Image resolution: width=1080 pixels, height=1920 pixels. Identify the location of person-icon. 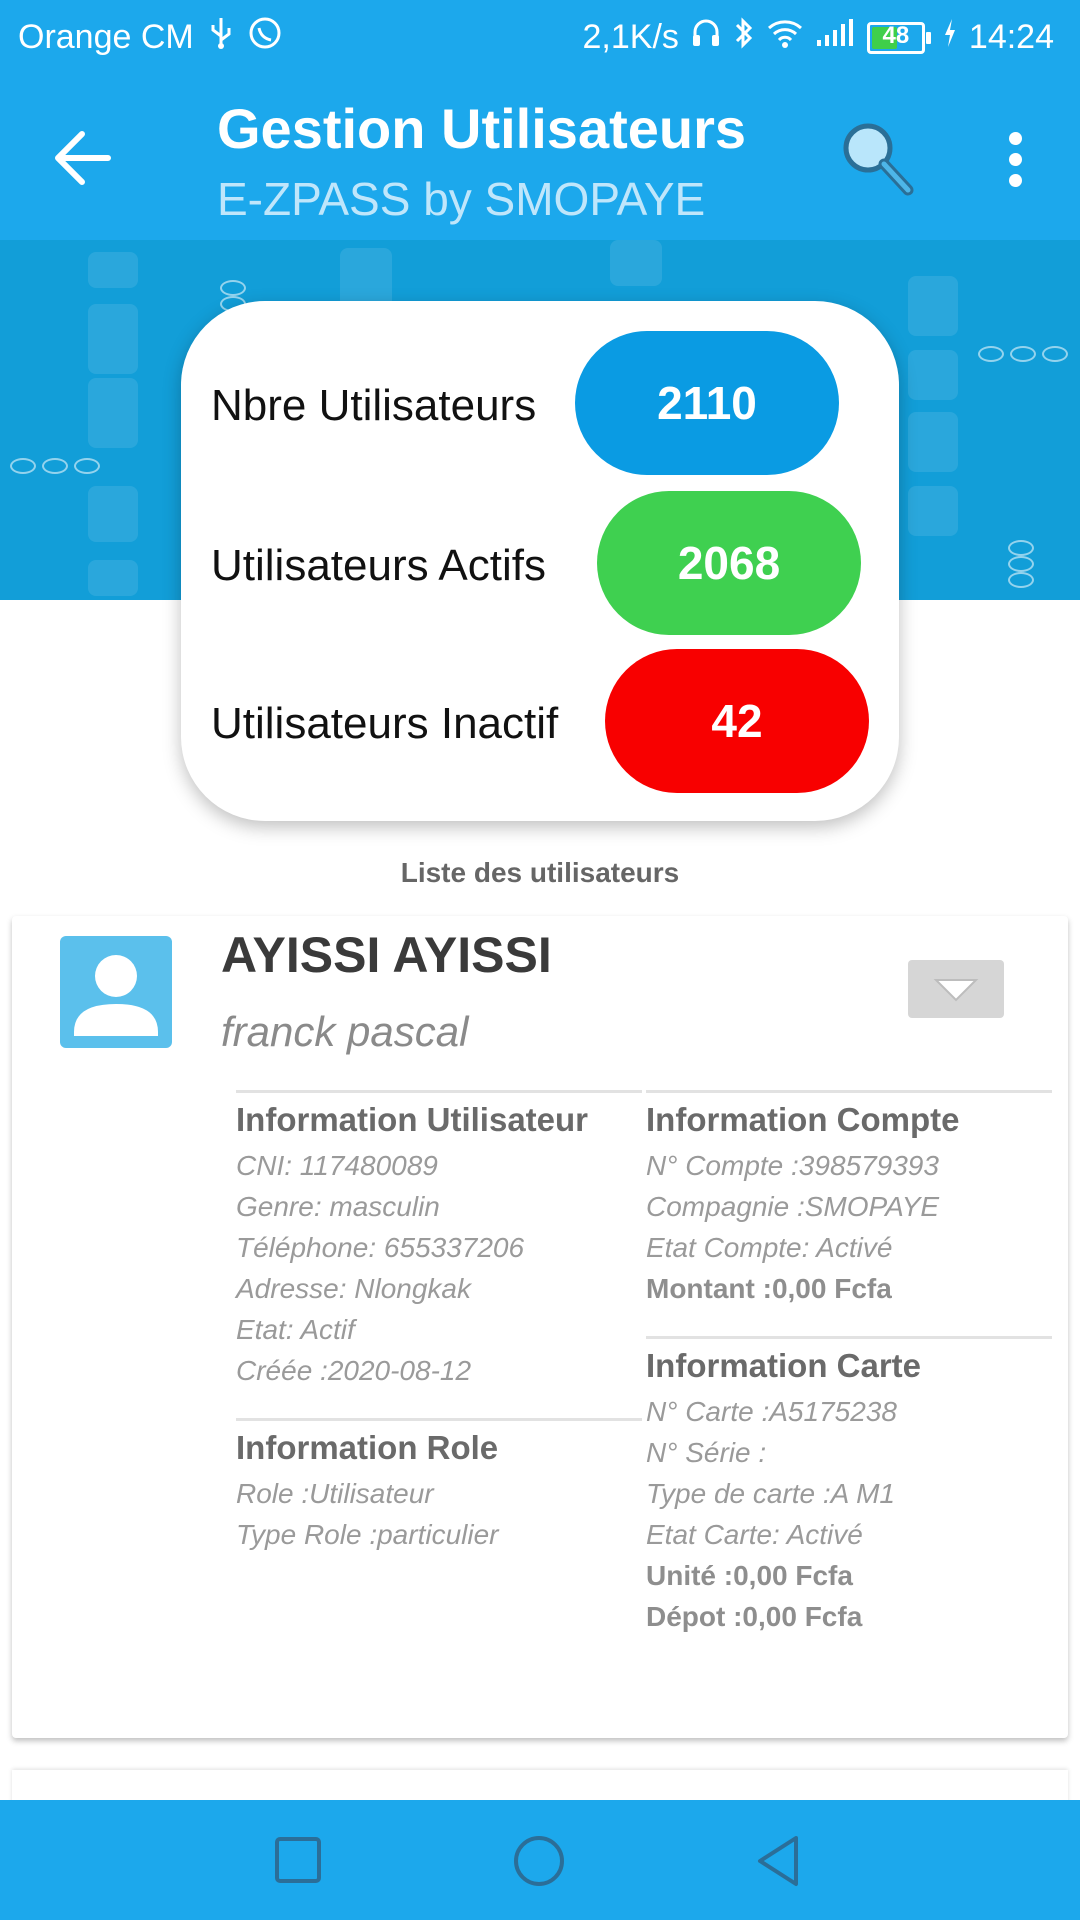
(116, 995).